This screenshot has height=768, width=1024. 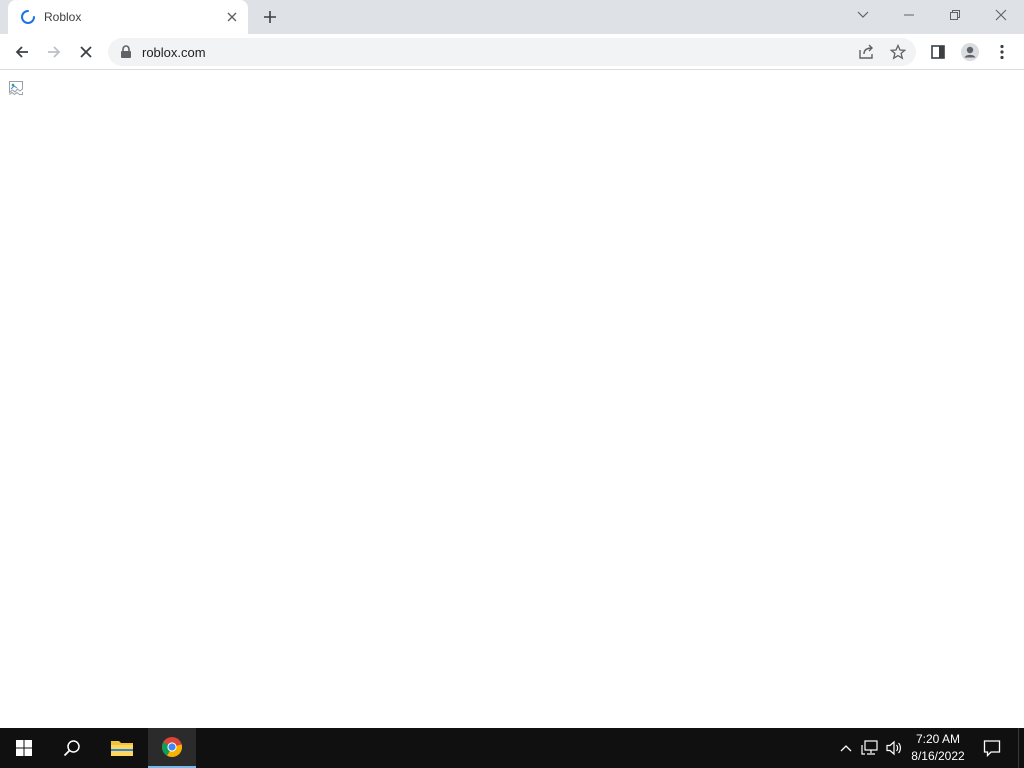 I want to click on side-panel-button, so click(x=938, y=52).